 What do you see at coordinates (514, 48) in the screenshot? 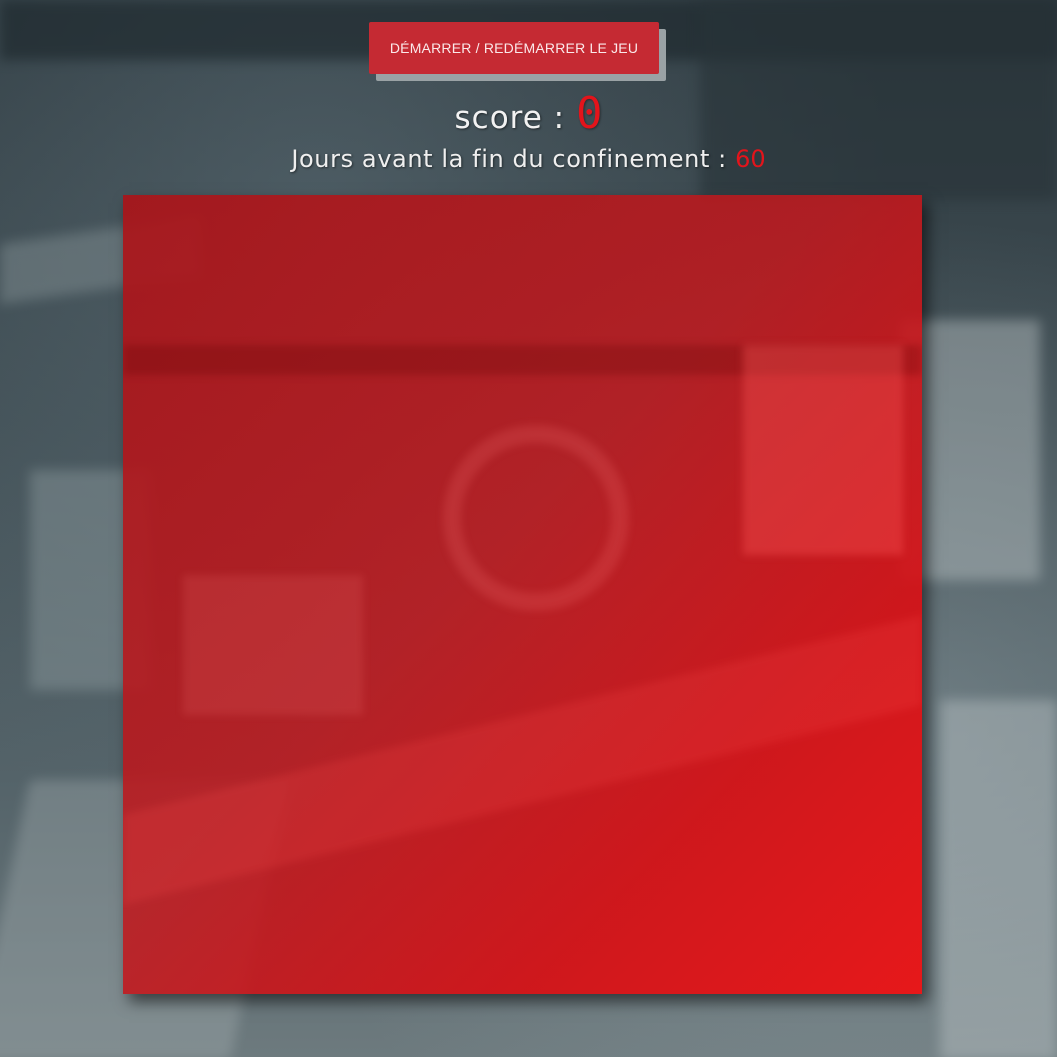
I see `start-restart-game-button: DÉMARRER / REDÉMARRER LE JEU` at bounding box center [514, 48].